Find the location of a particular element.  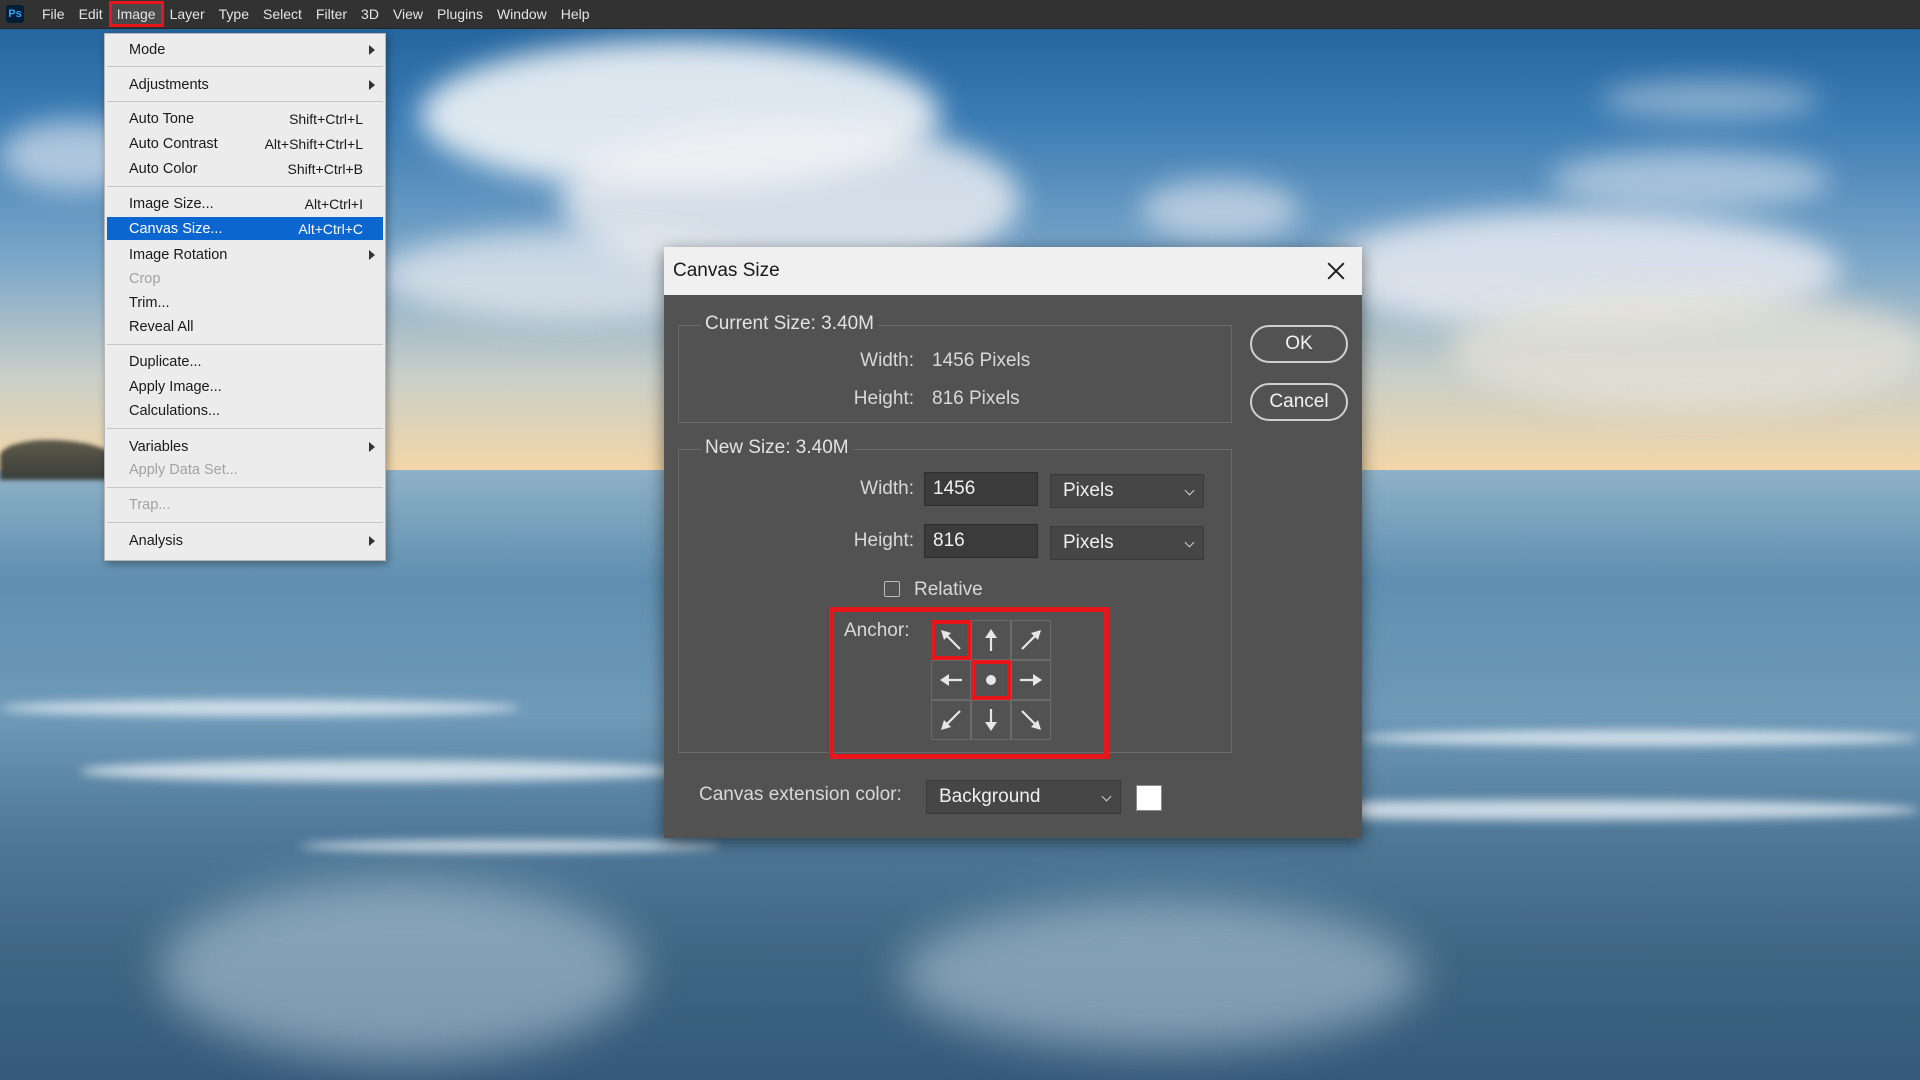

current-width-label: Width: is located at coordinates (887, 360).